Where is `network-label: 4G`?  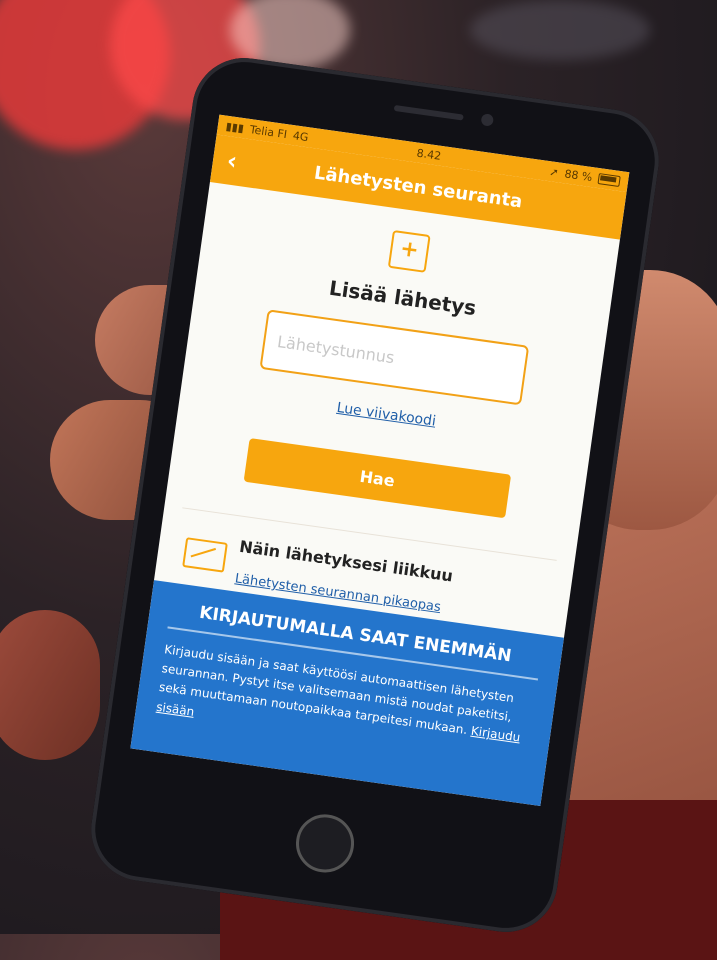 network-label: 4G is located at coordinates (301, 136).